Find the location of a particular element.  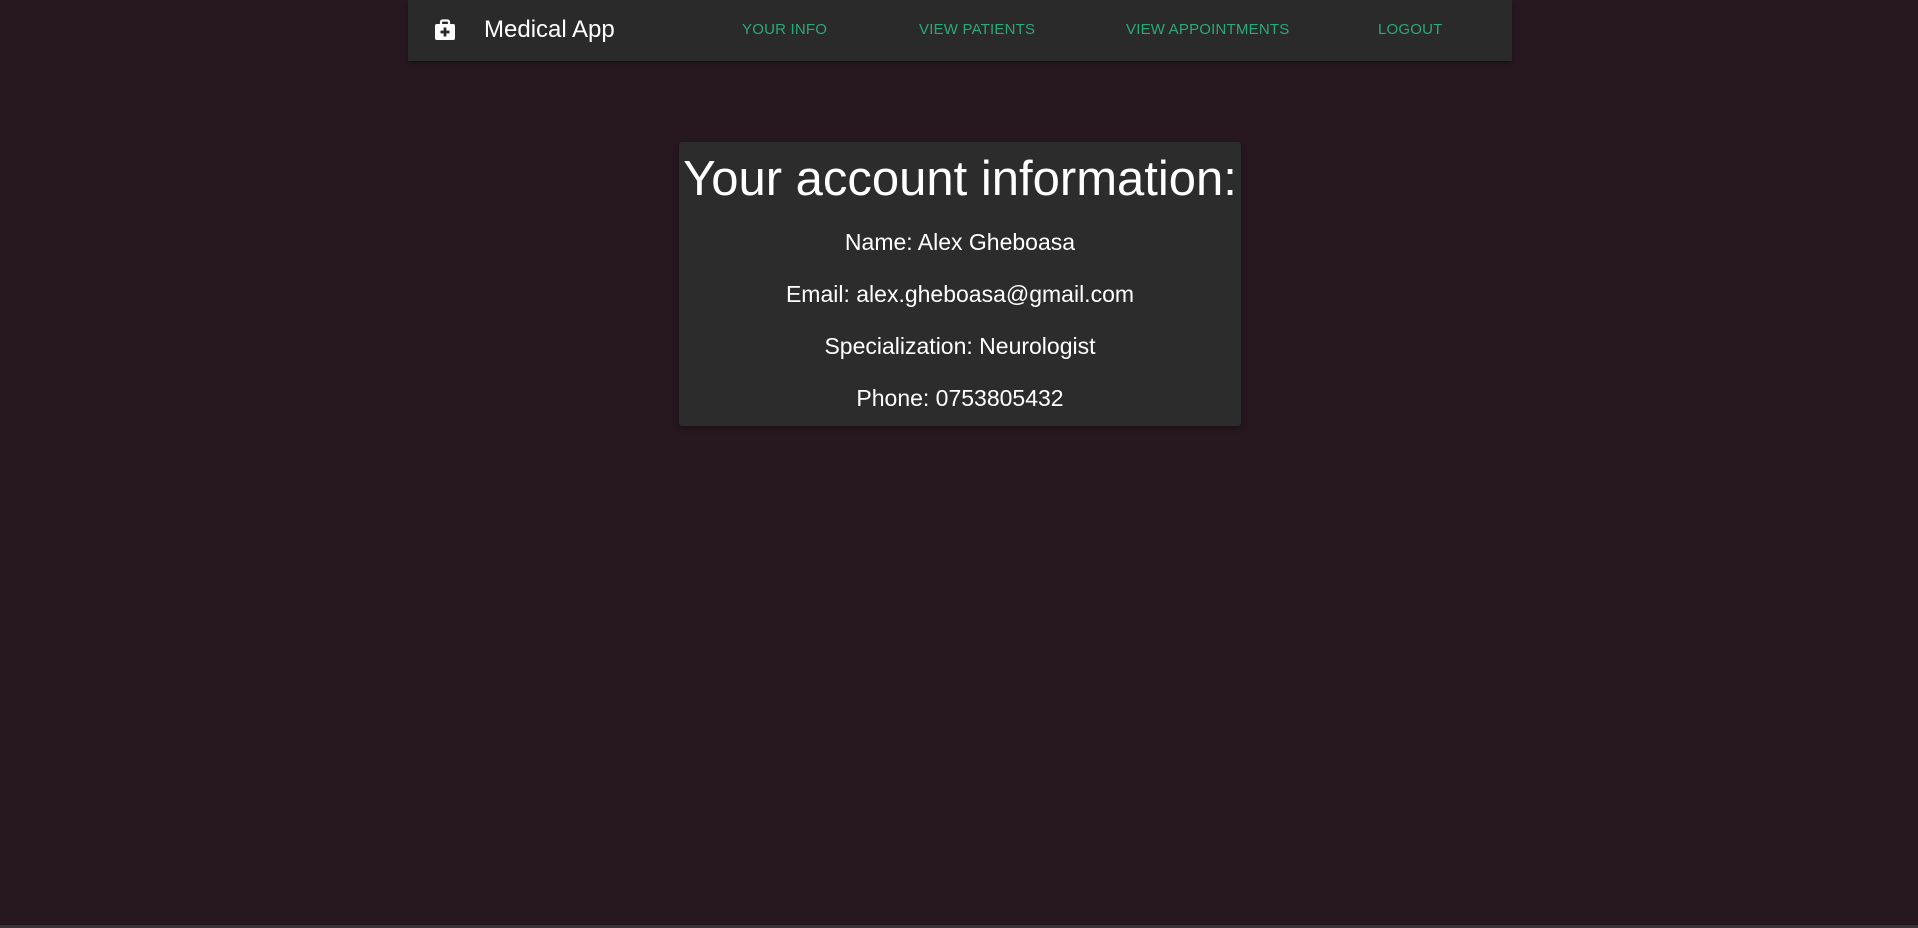

nav-link-view-appointments: VIEW APPOINTMENTS is located at coordinates (1207, 30).